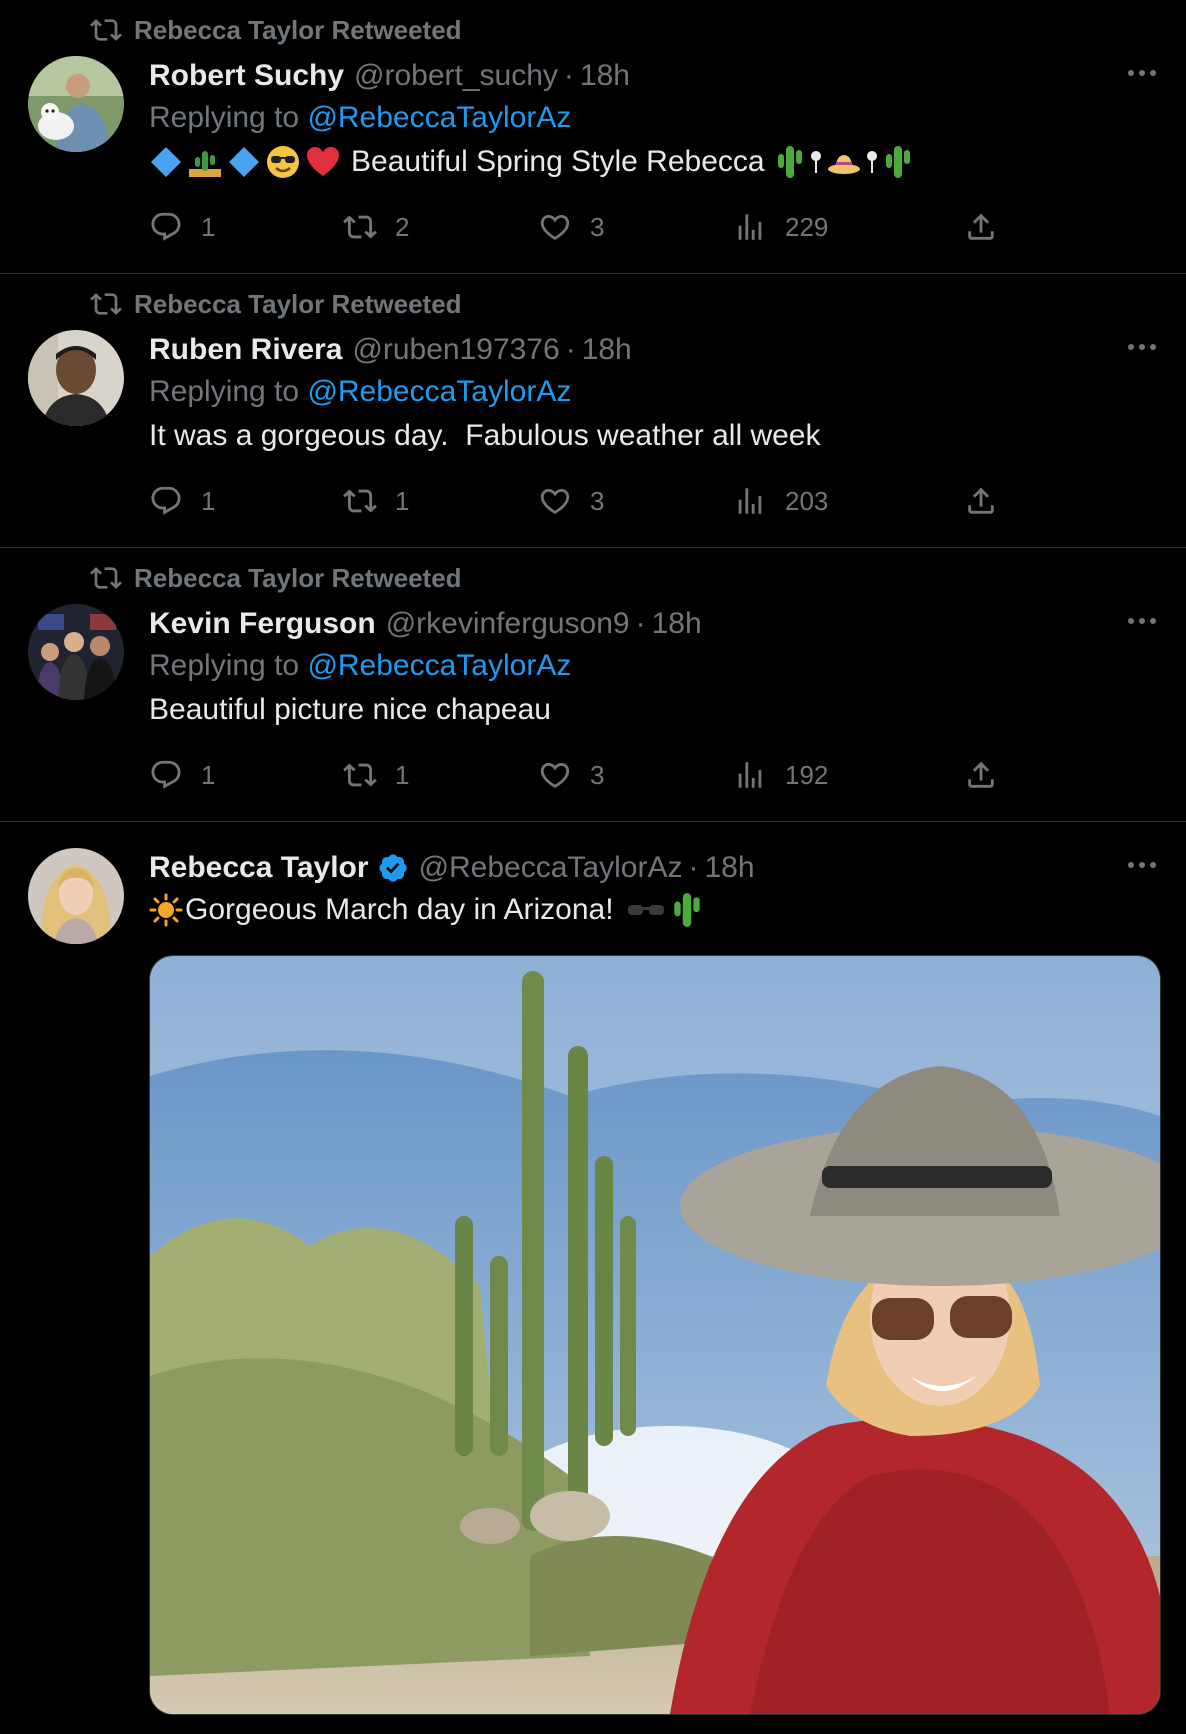  I want to click on hat-icon, so click(843, 164).